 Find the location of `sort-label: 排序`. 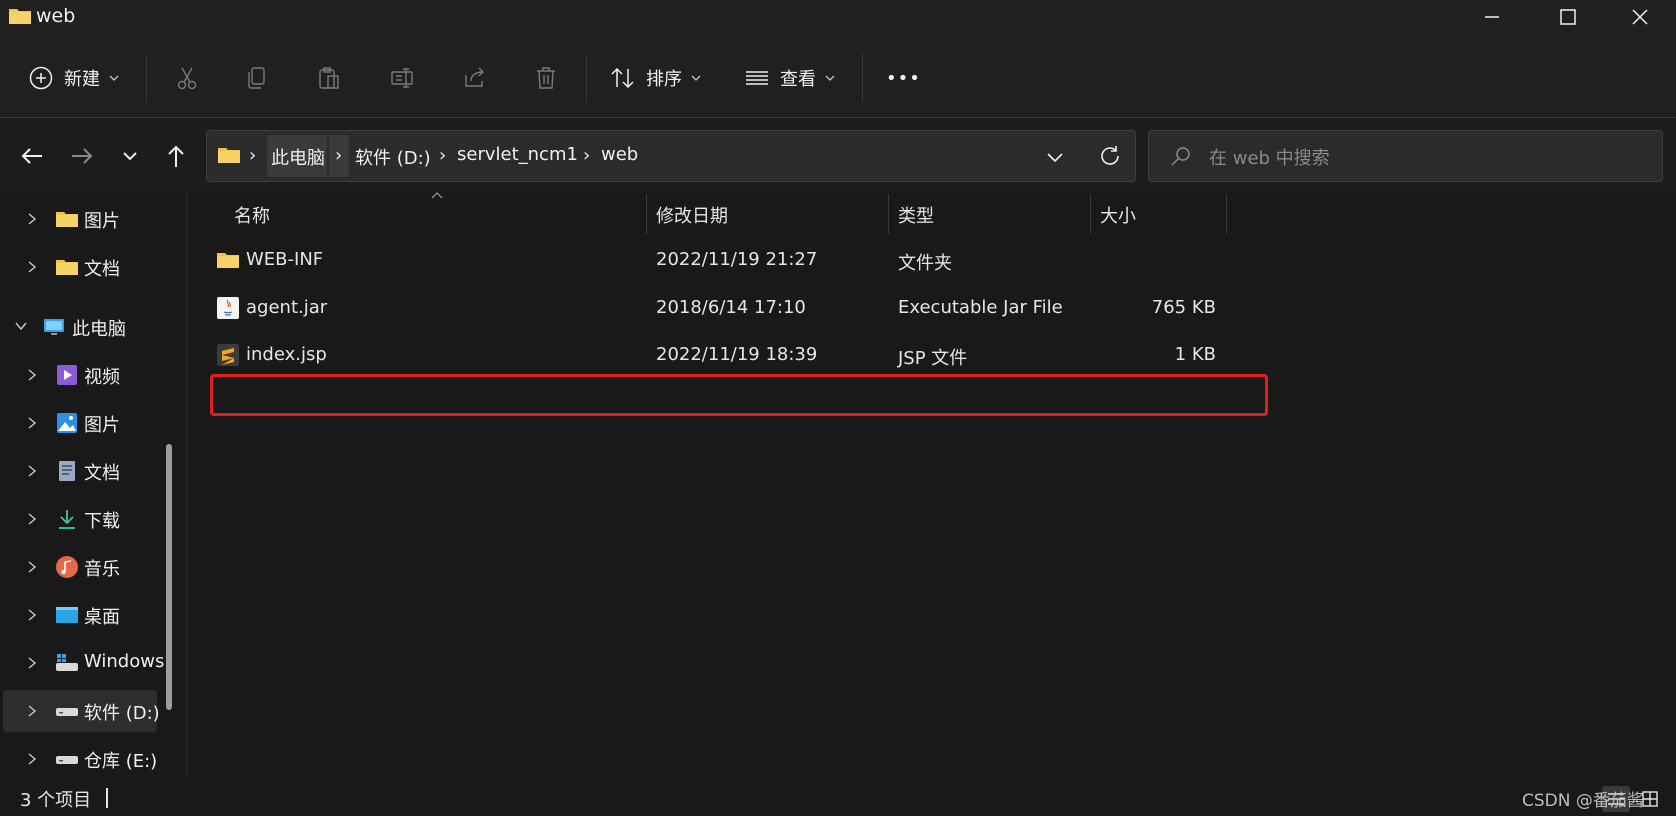

sort-label: 排序 is located at coordinates (664, 79).